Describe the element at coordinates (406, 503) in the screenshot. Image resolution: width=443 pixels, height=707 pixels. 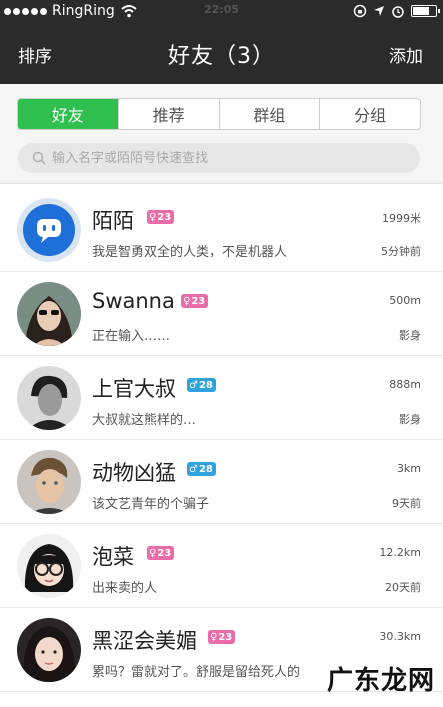
I see `friend-last-active: 9天前` at that location.